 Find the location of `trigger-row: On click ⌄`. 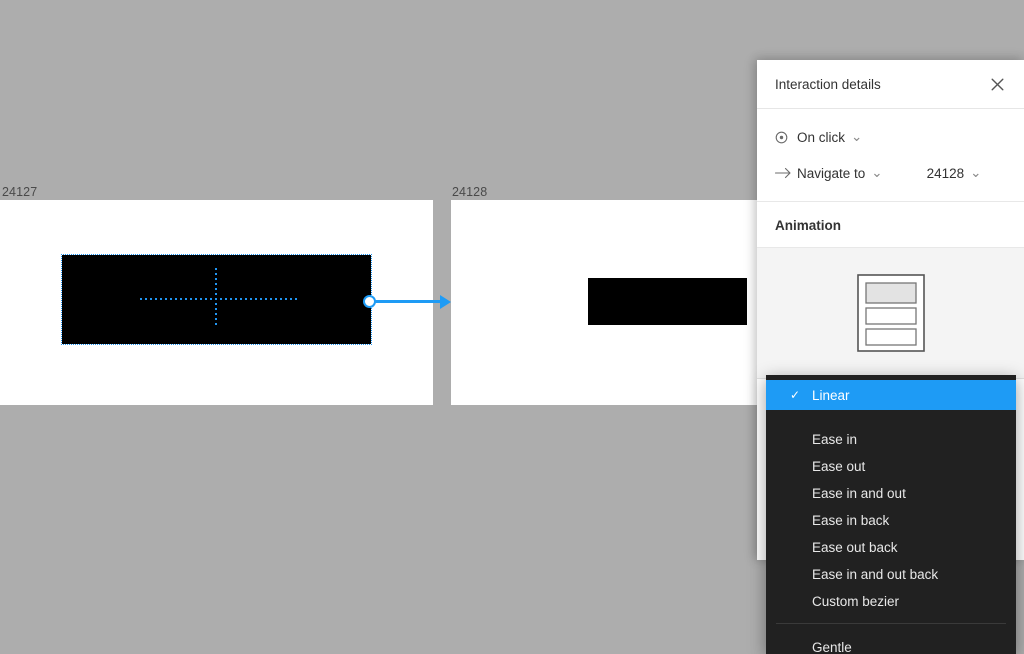

trigger-row: On click ⌄ is located at coordinates (890, 137).